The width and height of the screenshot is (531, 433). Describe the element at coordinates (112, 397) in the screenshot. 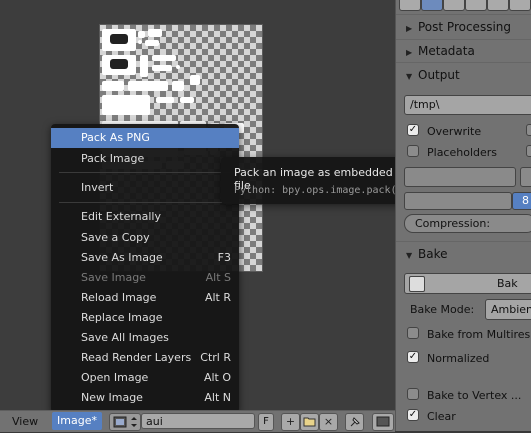

I see `menu-item-label: New Image` at that location.